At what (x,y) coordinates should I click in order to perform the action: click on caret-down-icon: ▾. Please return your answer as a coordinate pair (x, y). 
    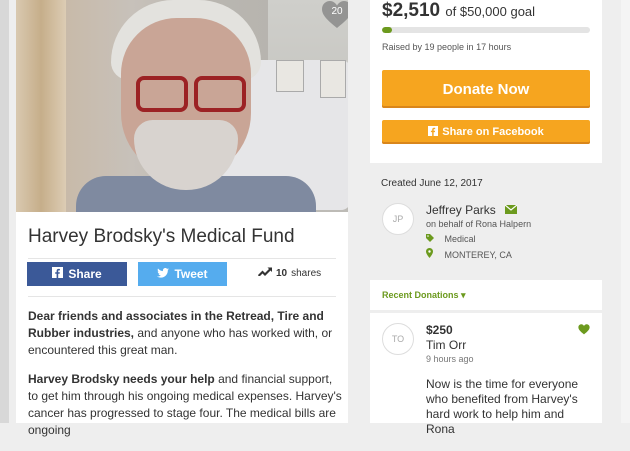
    Looking at the image, I should click on (463, 295).